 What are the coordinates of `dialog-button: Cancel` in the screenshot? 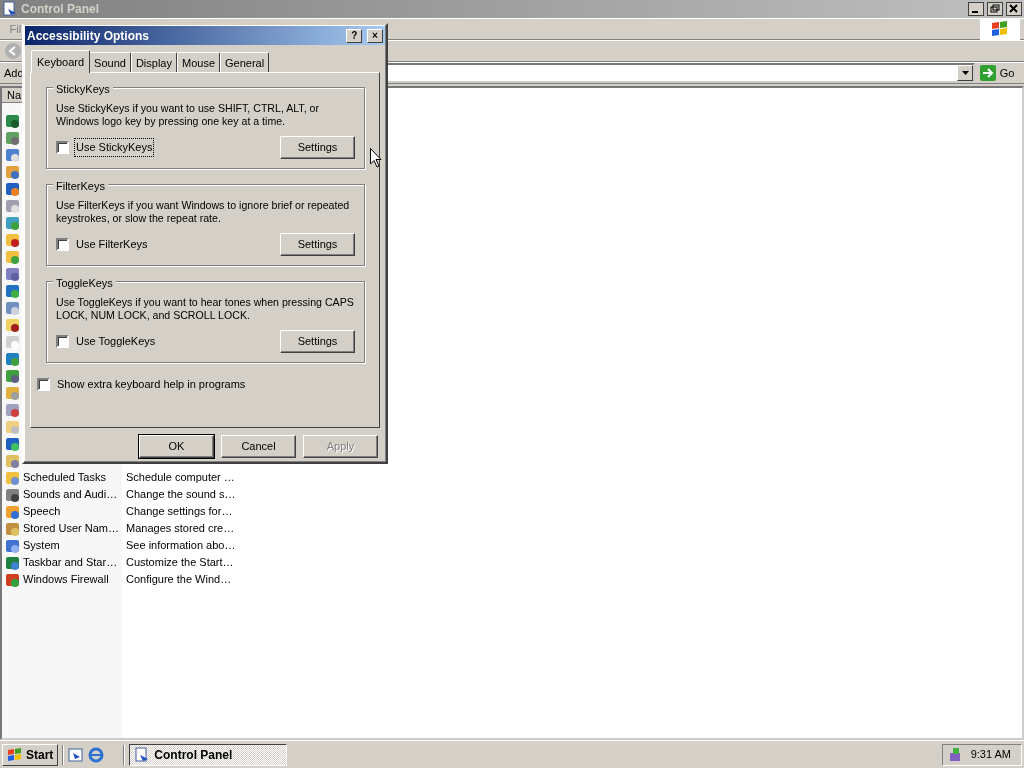 It's located at (258, 446).